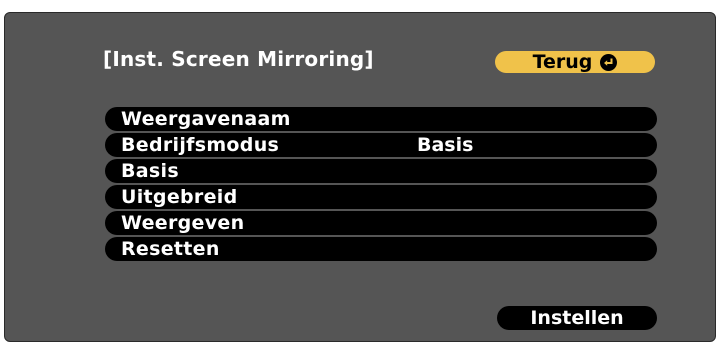 Image resolution: width=720 pixels, height=342 pixels. I want to click on menu-item-basis: Basis, so click(381, 171).